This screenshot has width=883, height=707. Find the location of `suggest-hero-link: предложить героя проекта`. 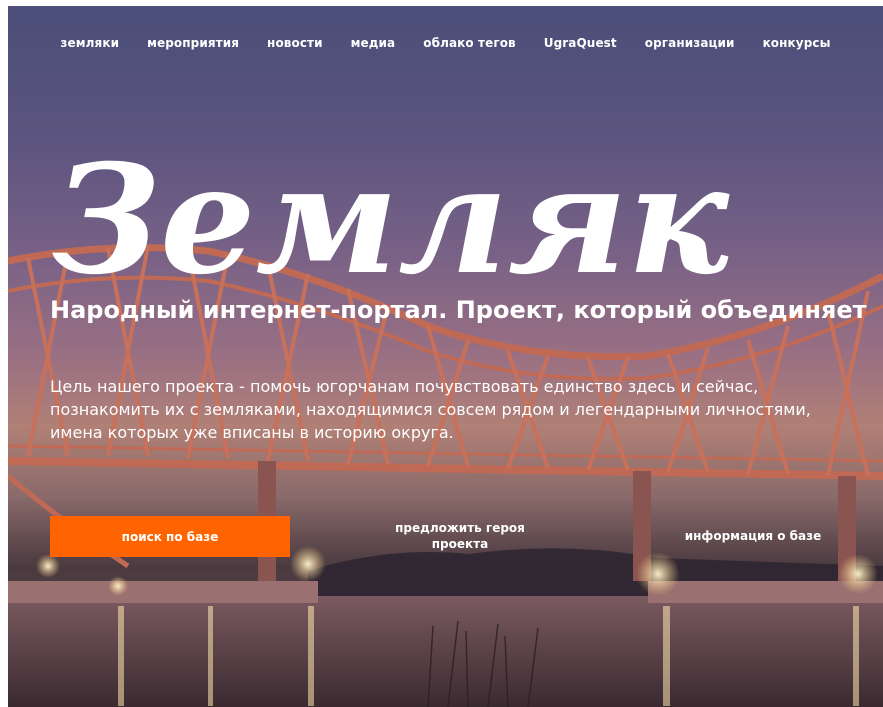

suggest-hero-link: предложить героя проекта is located at coordinates (460, 536).